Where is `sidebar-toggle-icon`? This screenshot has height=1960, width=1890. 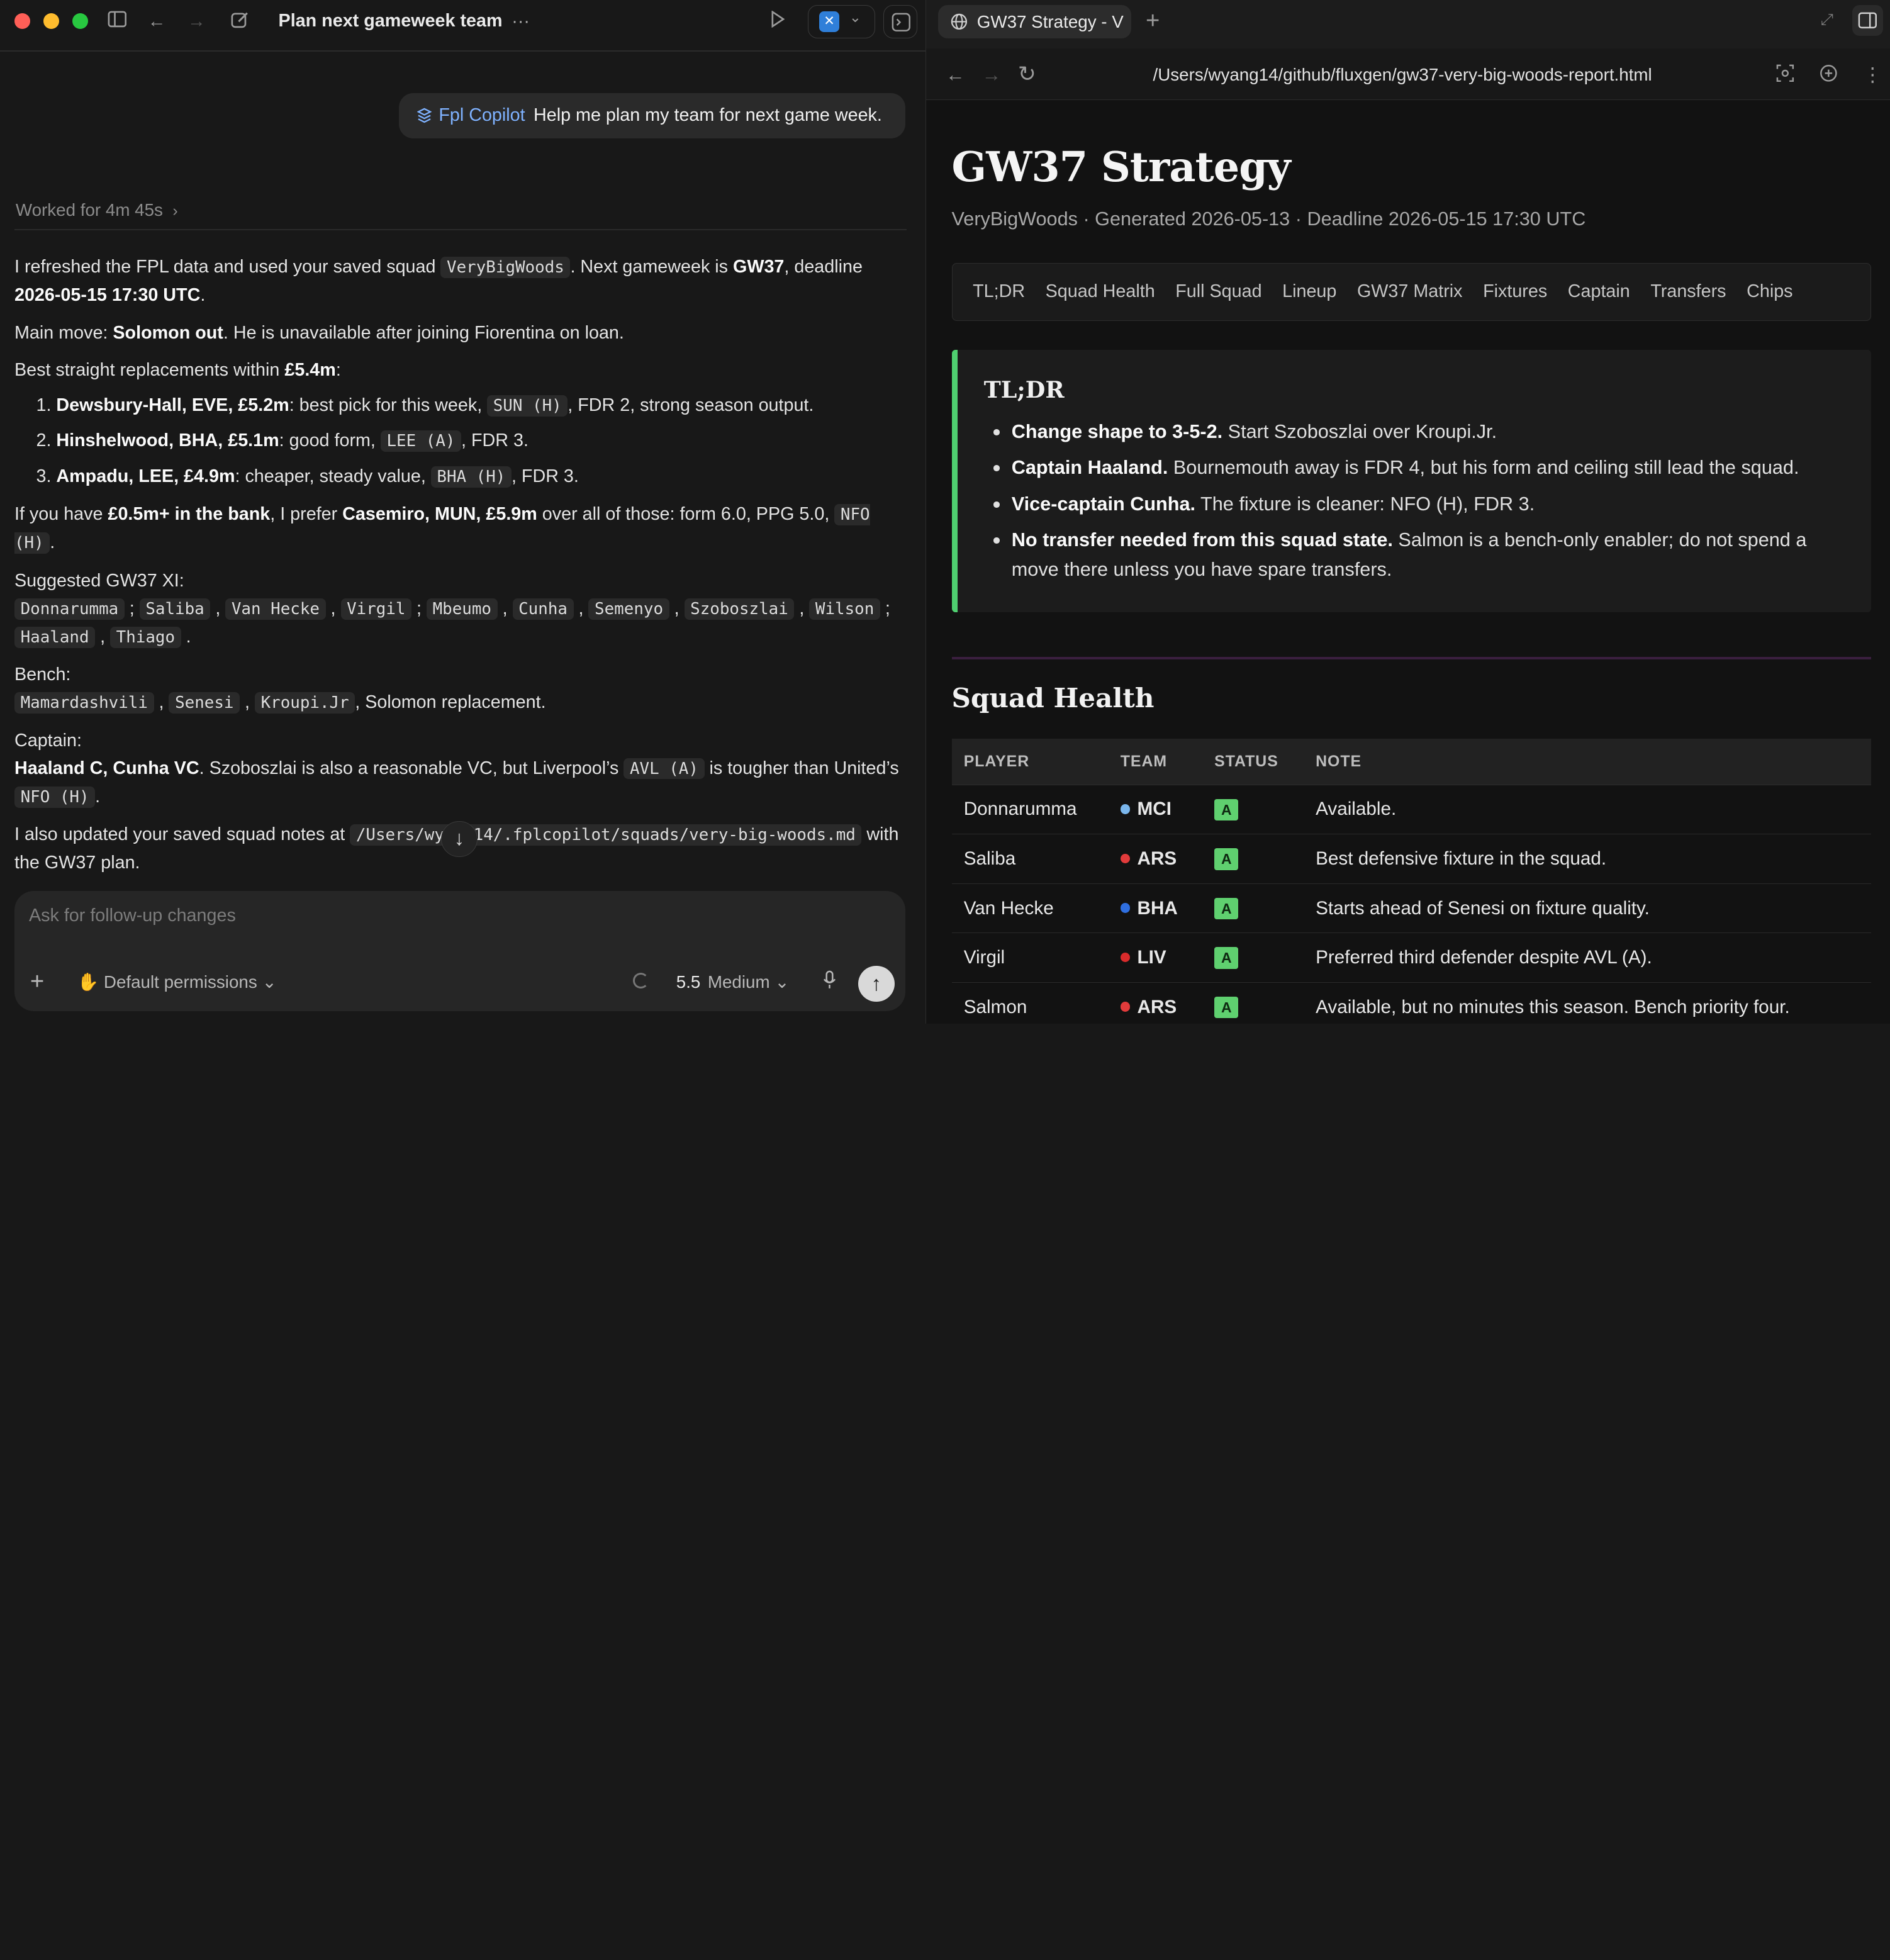 sidebar-toggle-icon is located at coordinates (117, 21).